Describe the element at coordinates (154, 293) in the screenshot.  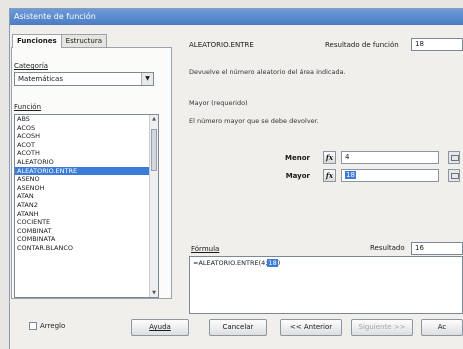
I see `scroll-down-icon: ▼` at that location.